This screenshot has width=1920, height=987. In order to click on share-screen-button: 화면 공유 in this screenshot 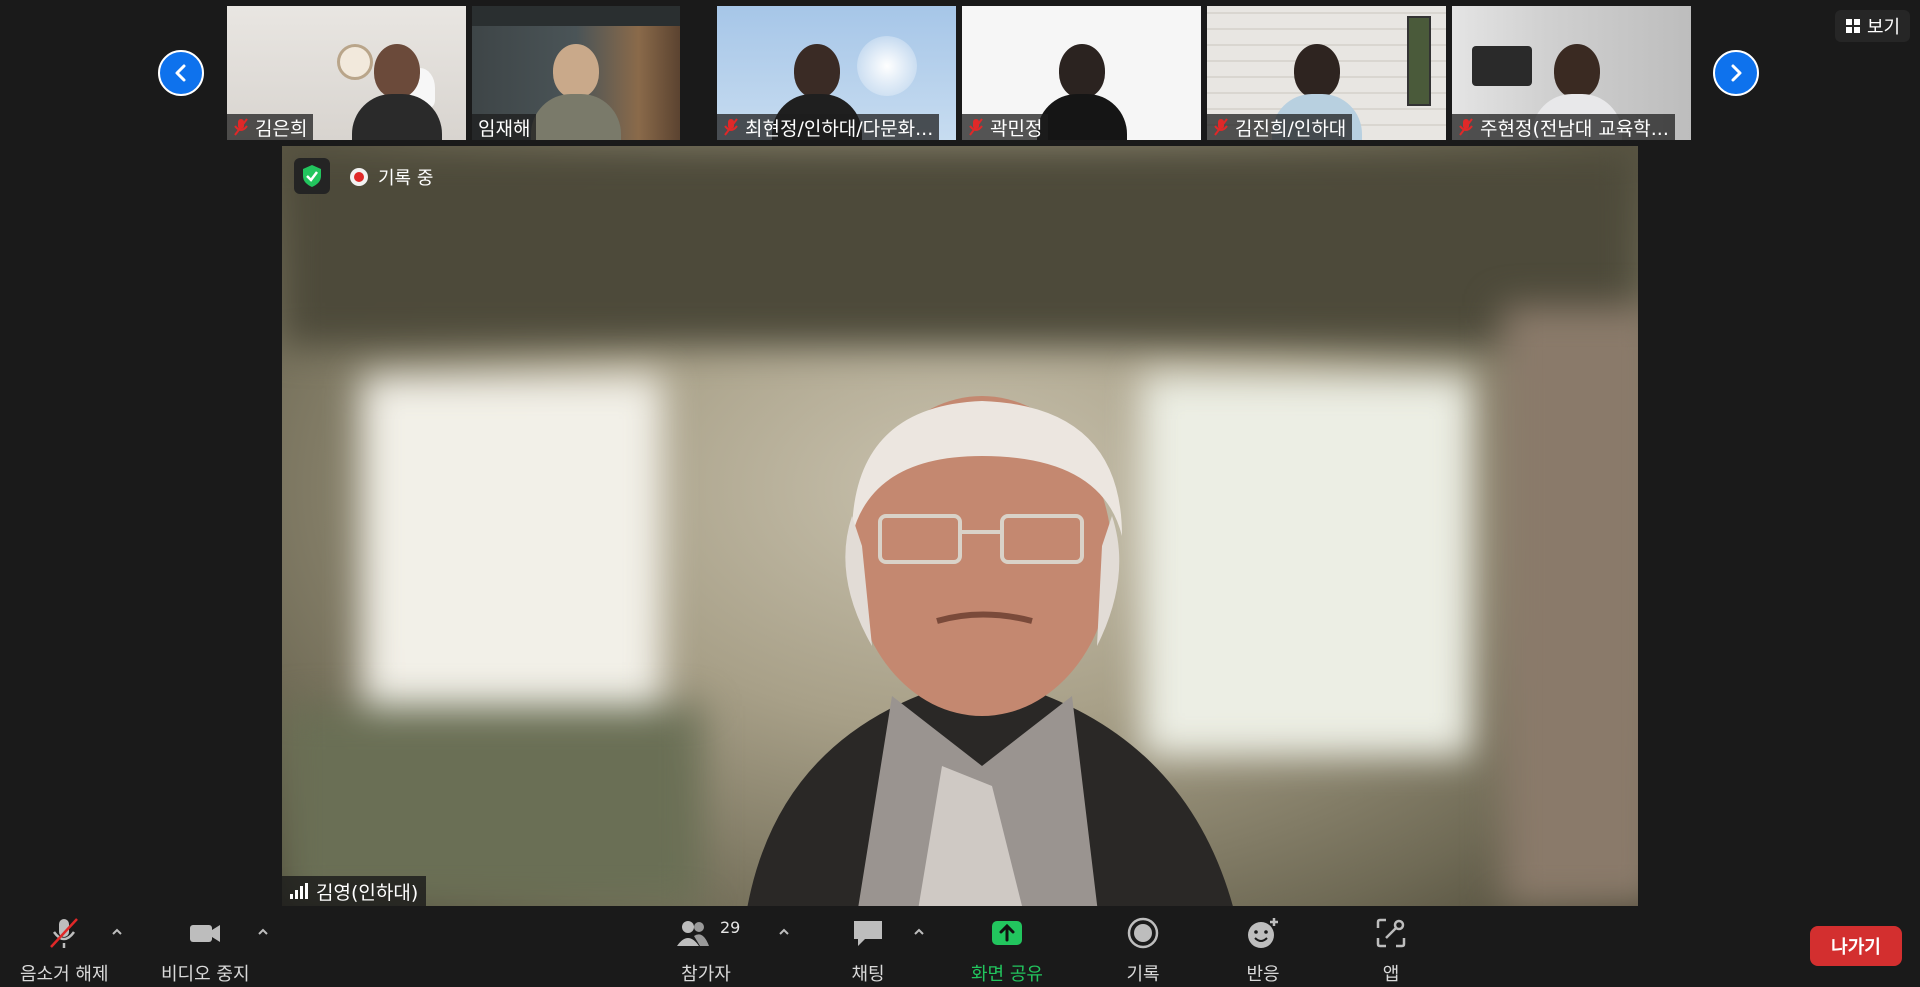, I will do `click(1007, 949)`.